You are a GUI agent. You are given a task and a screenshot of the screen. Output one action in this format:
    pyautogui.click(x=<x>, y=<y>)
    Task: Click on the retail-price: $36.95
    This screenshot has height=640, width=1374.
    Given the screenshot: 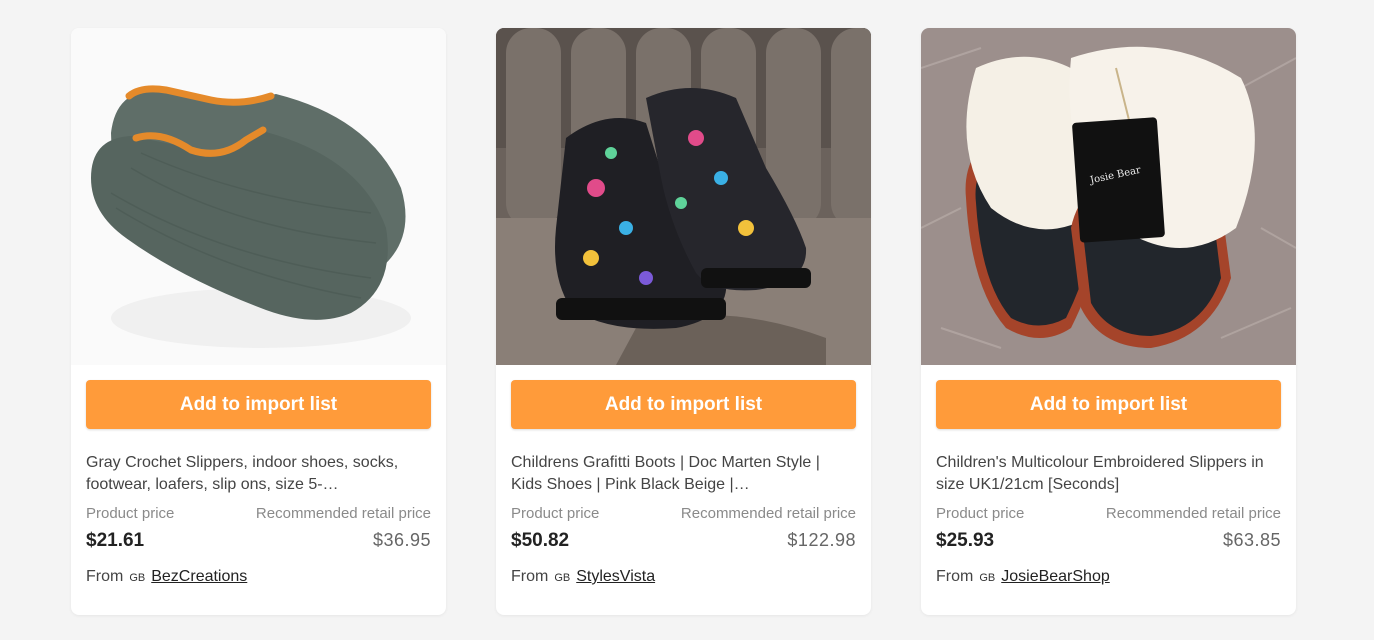 What is the action you would take?
    pyautogui.click(x=401, y=540)
    